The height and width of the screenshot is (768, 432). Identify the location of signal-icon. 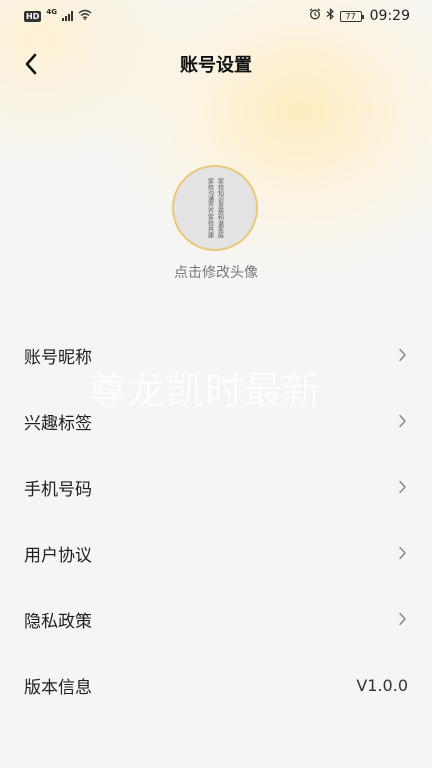
(67, 16).